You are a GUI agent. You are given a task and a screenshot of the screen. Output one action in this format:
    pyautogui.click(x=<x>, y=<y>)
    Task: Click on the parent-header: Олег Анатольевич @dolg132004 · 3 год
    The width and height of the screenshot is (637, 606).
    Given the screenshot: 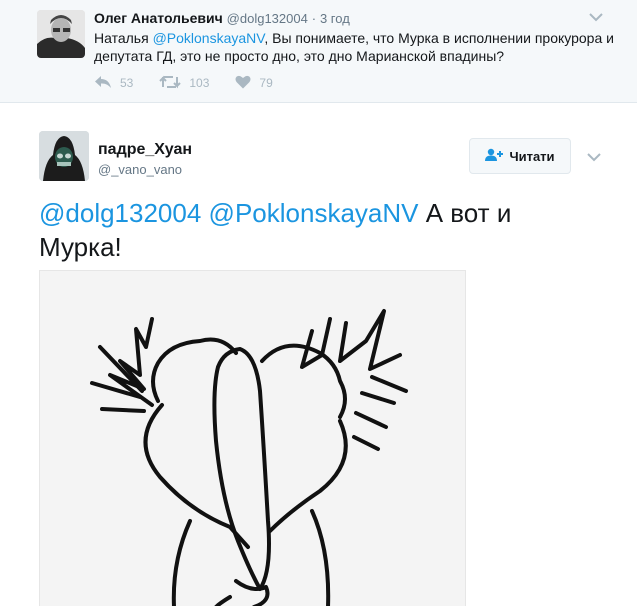 What is the action you would take?
    pyautogui.click(x=222, y=18)
    